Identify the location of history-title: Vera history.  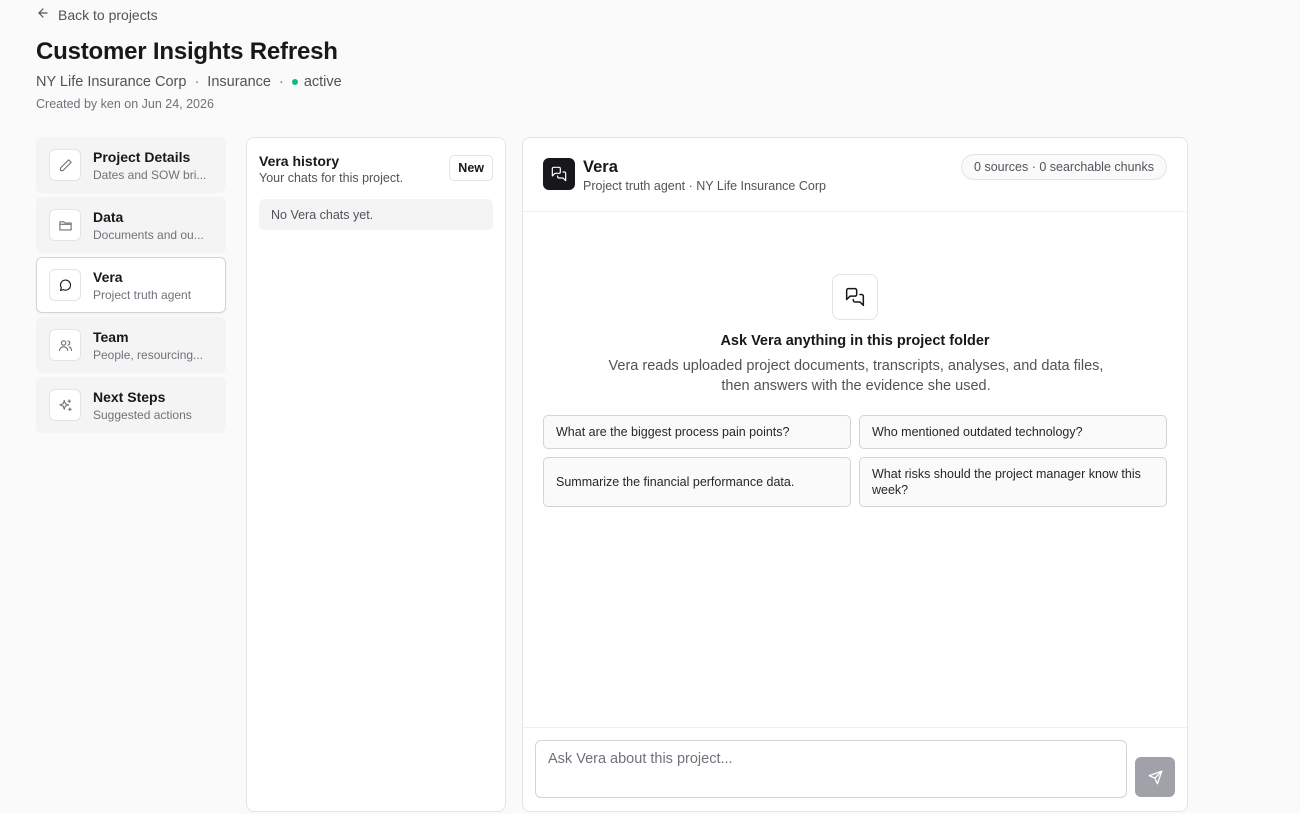
(299, 161).